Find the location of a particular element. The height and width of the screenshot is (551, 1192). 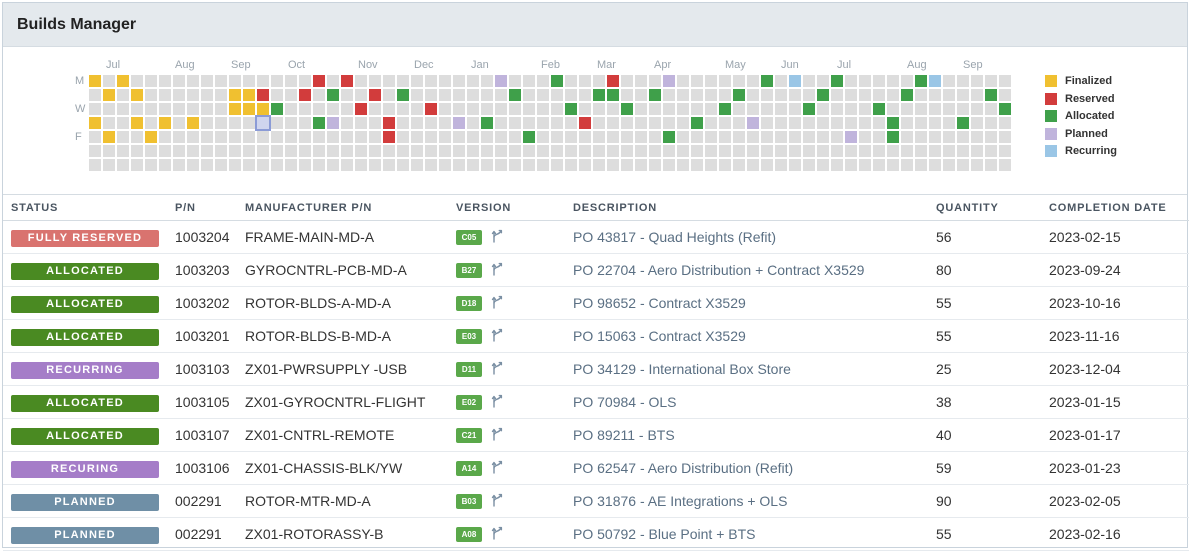

description-cell-text: PO 43817 - Quad Heights (Refit) is located at coordinates (674, 237).